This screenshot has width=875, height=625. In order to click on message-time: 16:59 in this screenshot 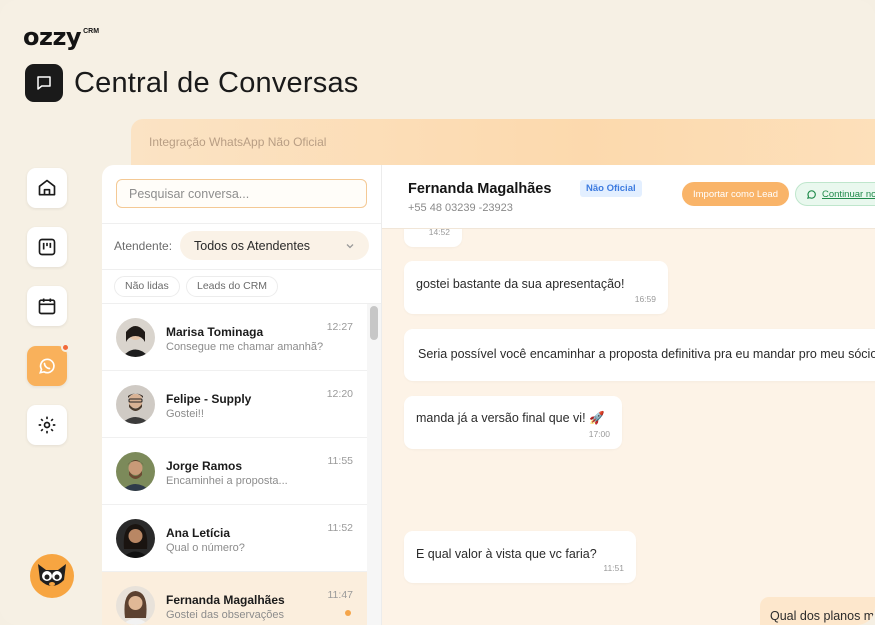, I will do `click(645, 299)`.